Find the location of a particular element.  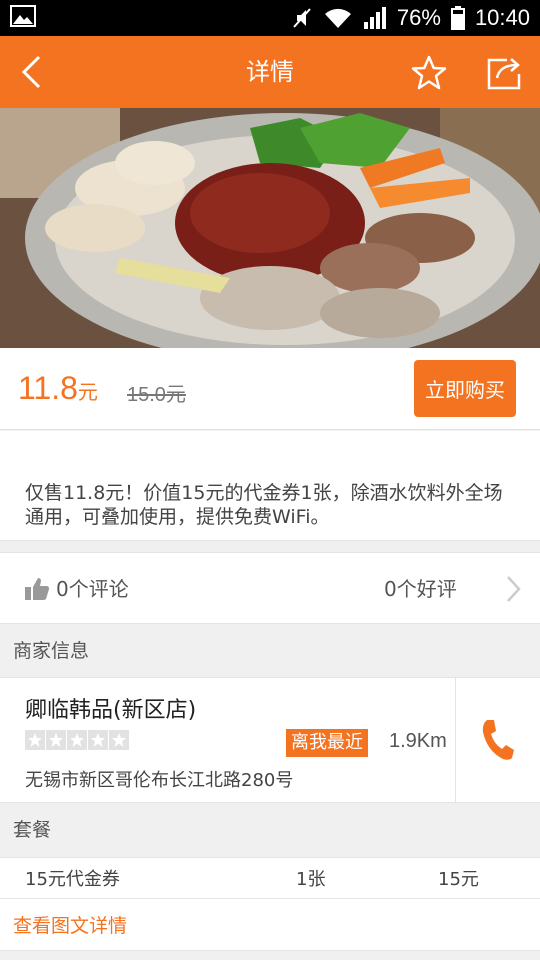

package-quantity: 1张 is located at coordinates (311, 879).